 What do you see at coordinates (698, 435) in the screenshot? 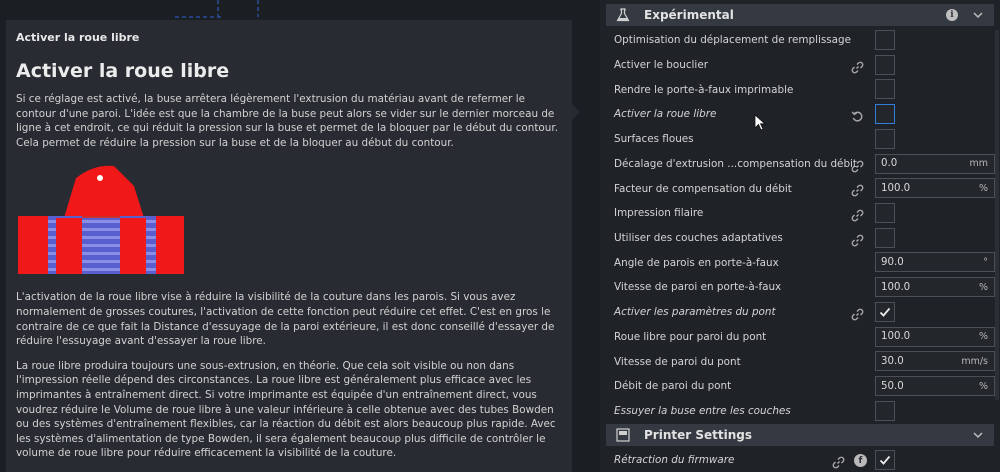
I see `section-title: Printer Settings` at bounding box center [698, 435].